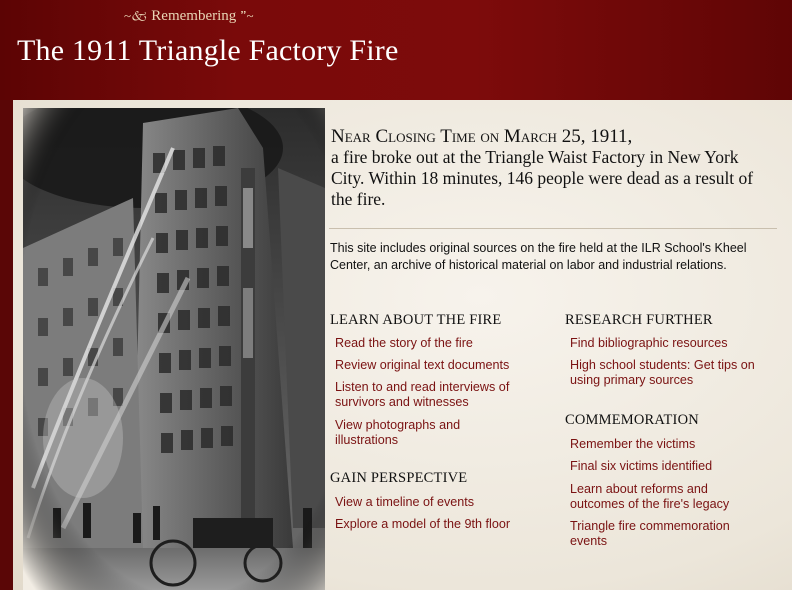 This screenshot has height=590, width=792. Describe the element at coordinates (136, 15) in the screenshot. I see `flourish-left-icon: ~🙵` at that location.